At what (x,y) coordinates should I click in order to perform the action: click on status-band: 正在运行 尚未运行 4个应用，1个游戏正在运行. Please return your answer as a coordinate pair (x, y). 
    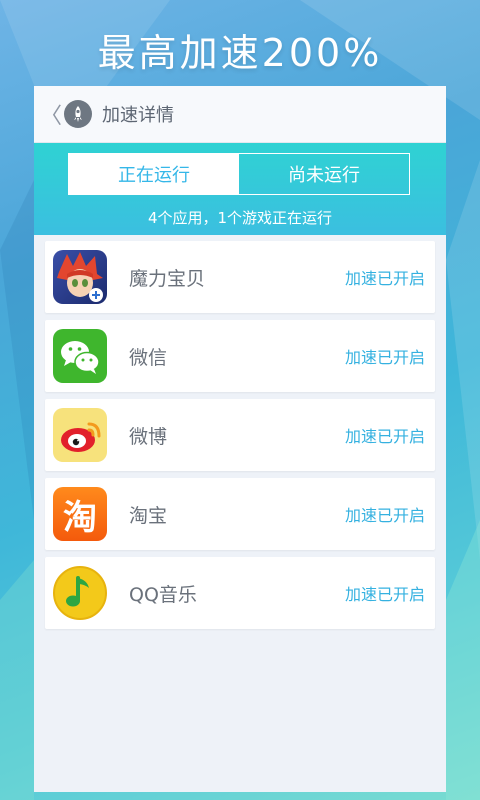
    Looking at the image, I should click on (240, 189).